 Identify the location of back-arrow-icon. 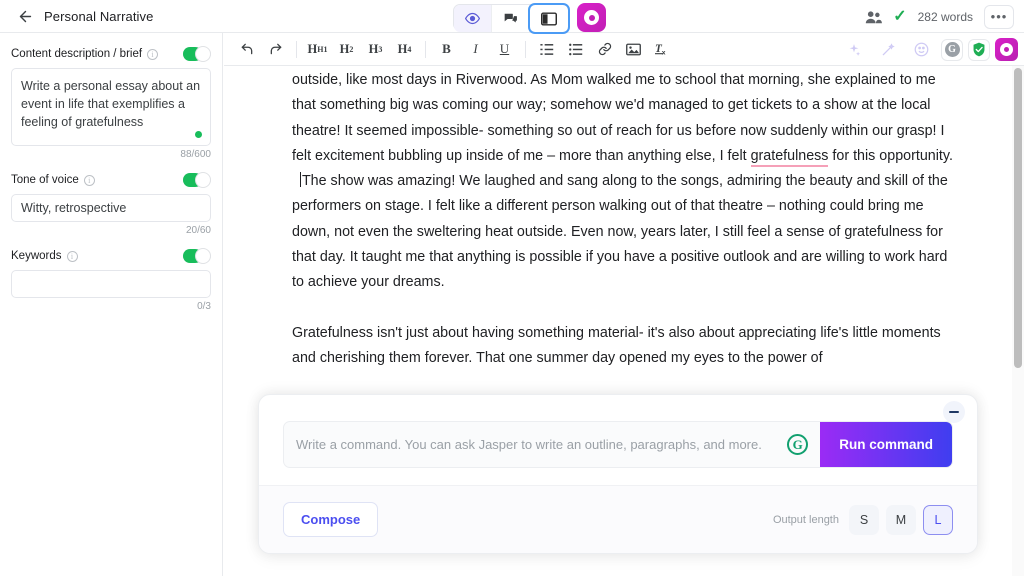
(25, 16).